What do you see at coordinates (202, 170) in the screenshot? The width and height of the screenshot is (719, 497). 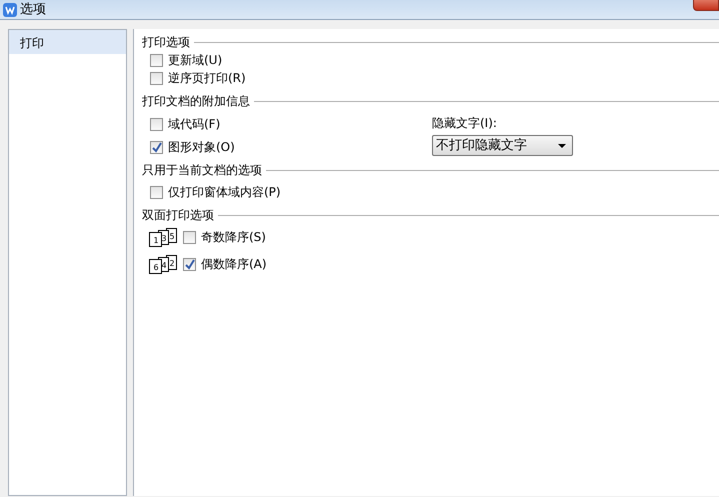 I see `section-title: 只用于当前文档的选项` at bounding box center [202, 170].